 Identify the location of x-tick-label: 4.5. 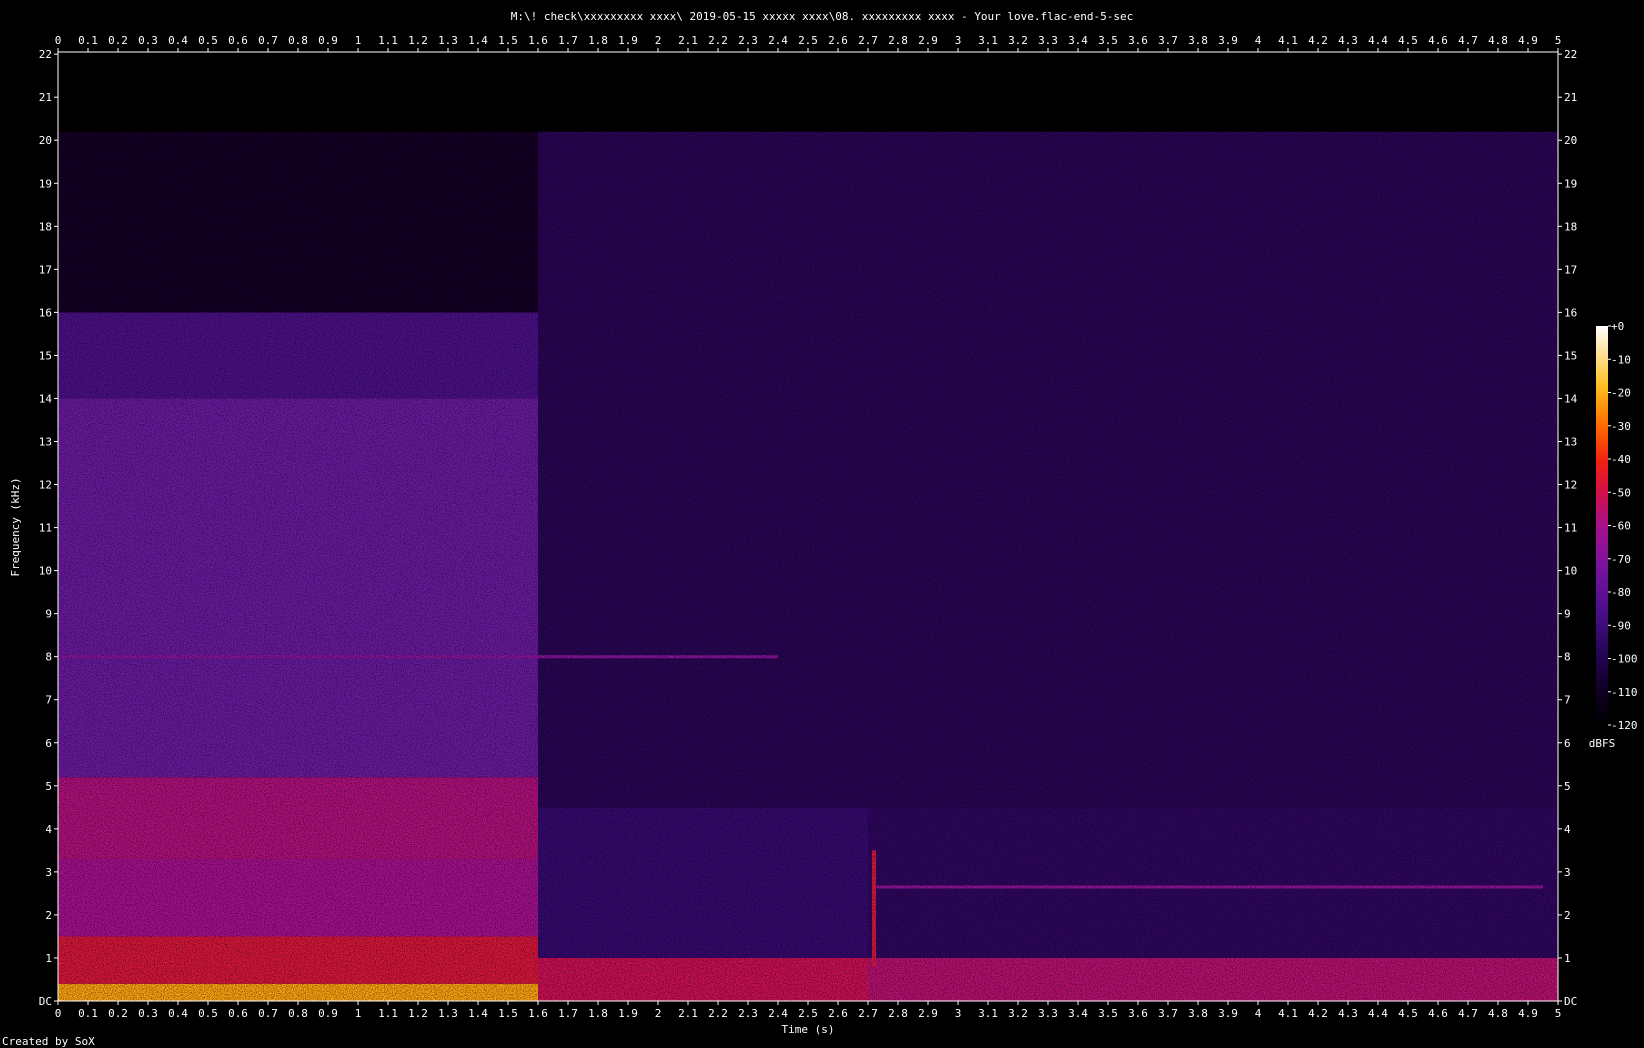
(1408, 40).